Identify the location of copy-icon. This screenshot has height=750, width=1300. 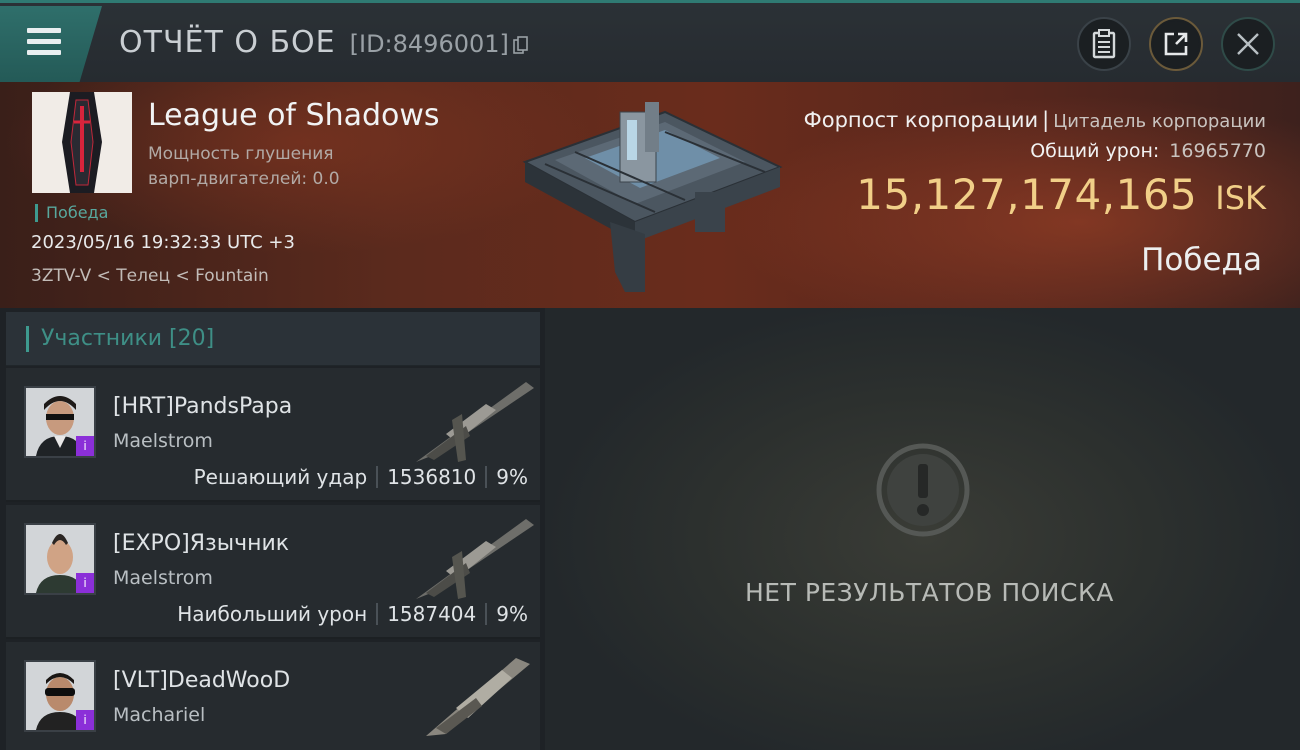
(520, 45).